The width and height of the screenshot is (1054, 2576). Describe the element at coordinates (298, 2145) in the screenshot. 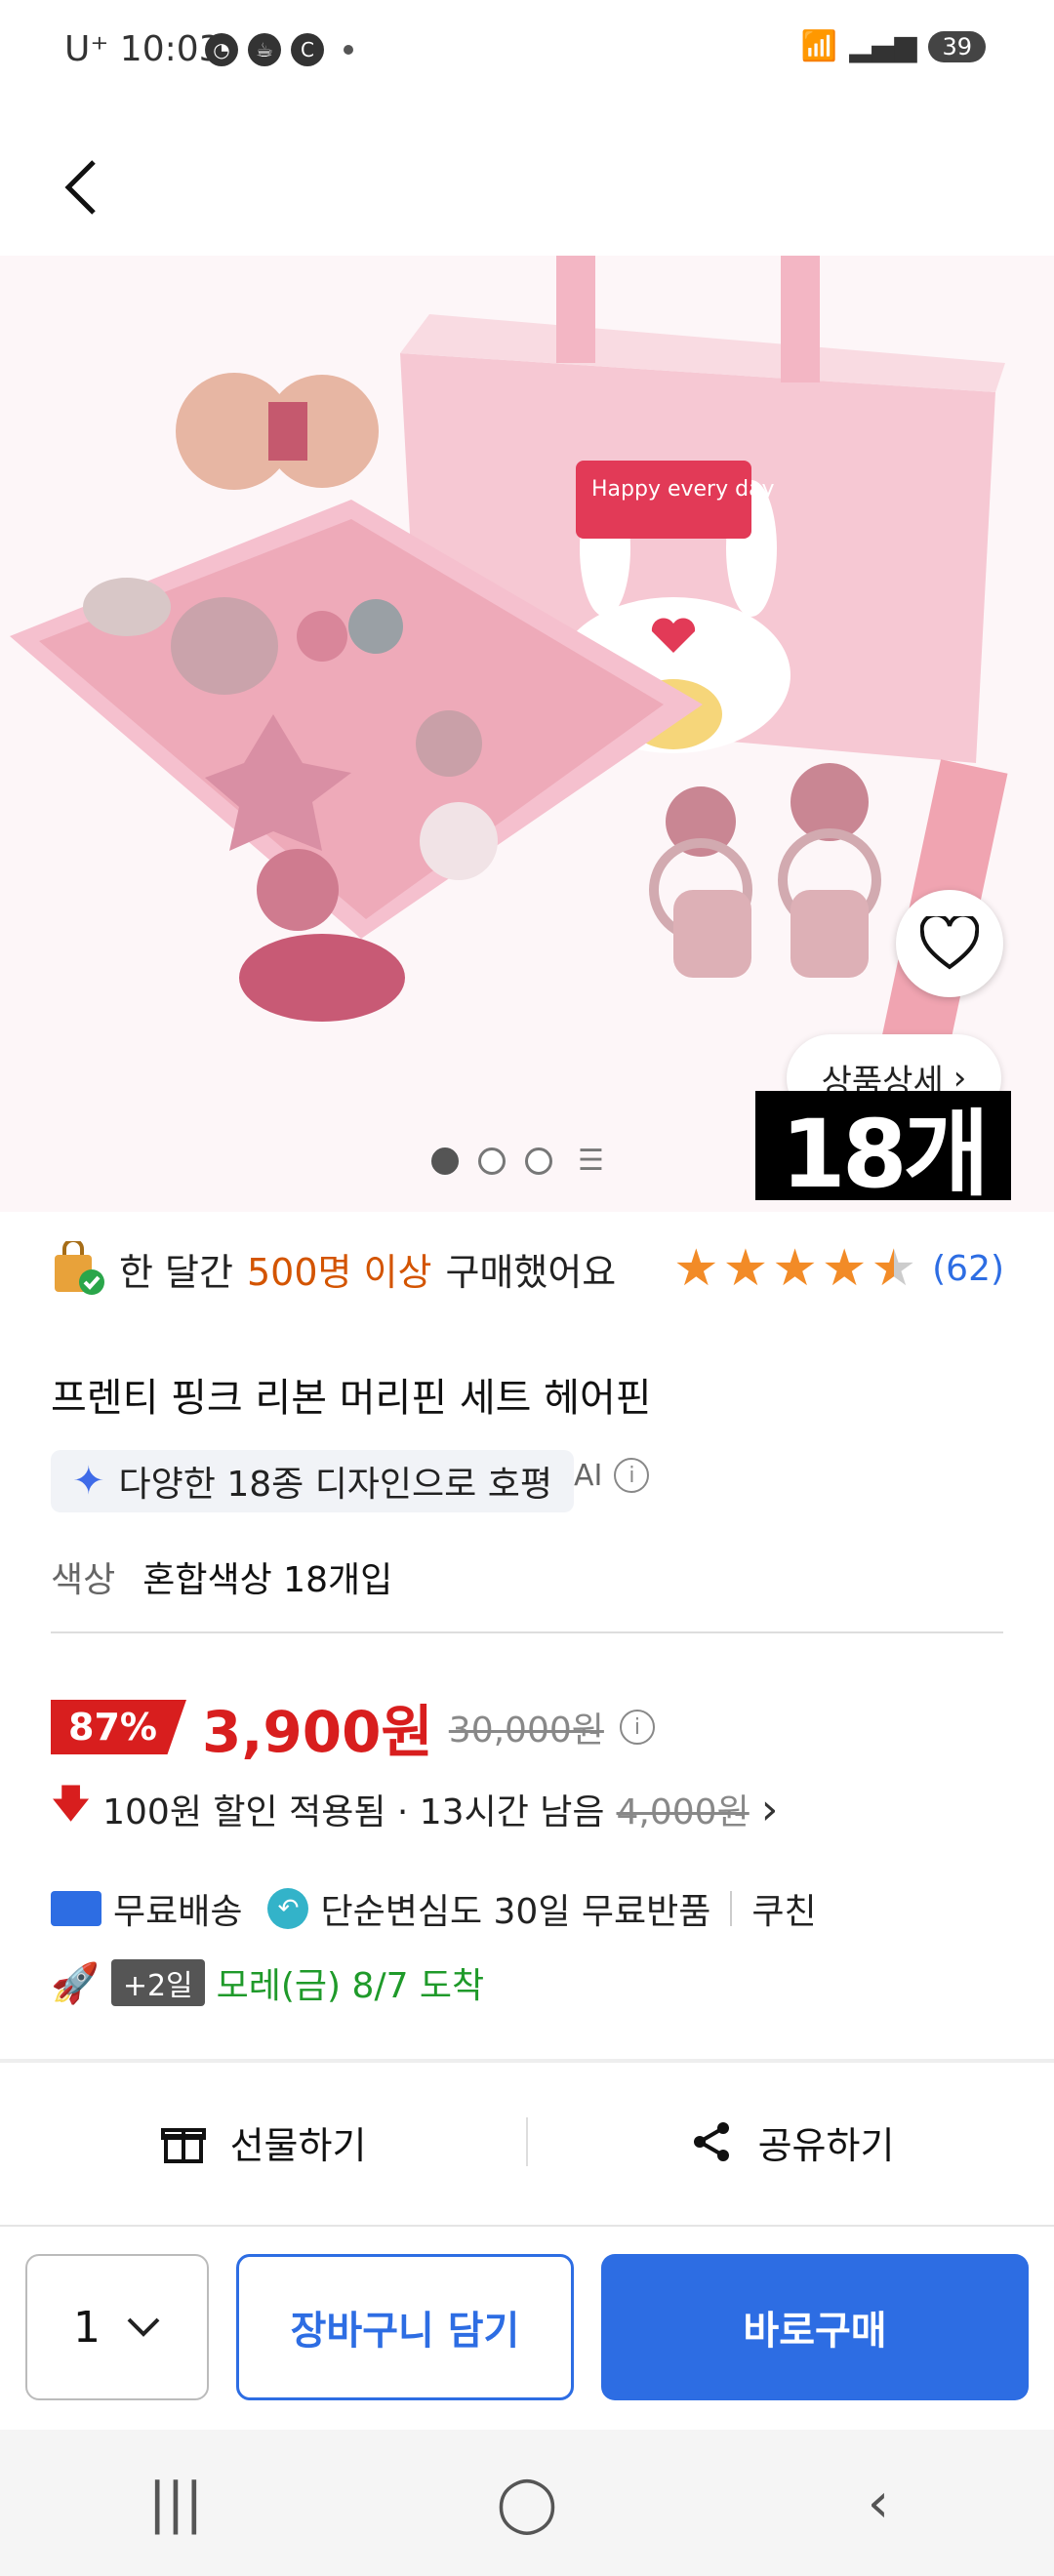

I see `gift-label: 선물하기` at that location.